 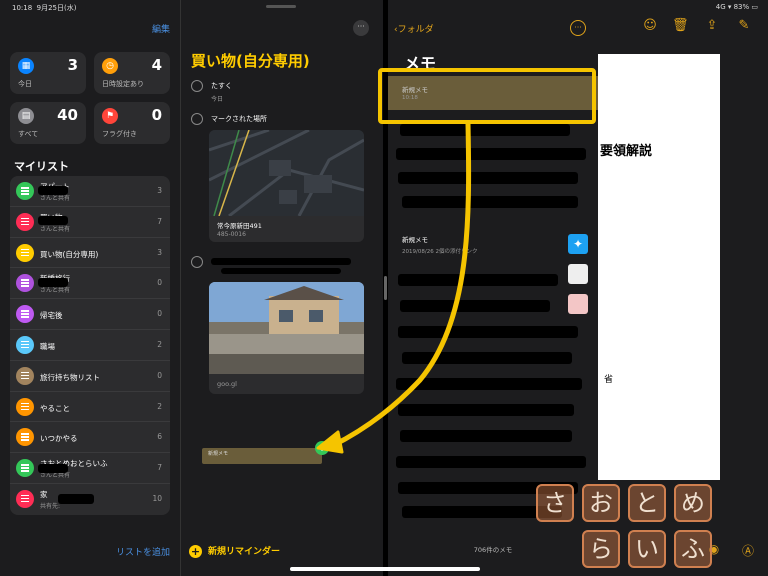 I want to click on annotation-arrow, so click(x=394, y=287).